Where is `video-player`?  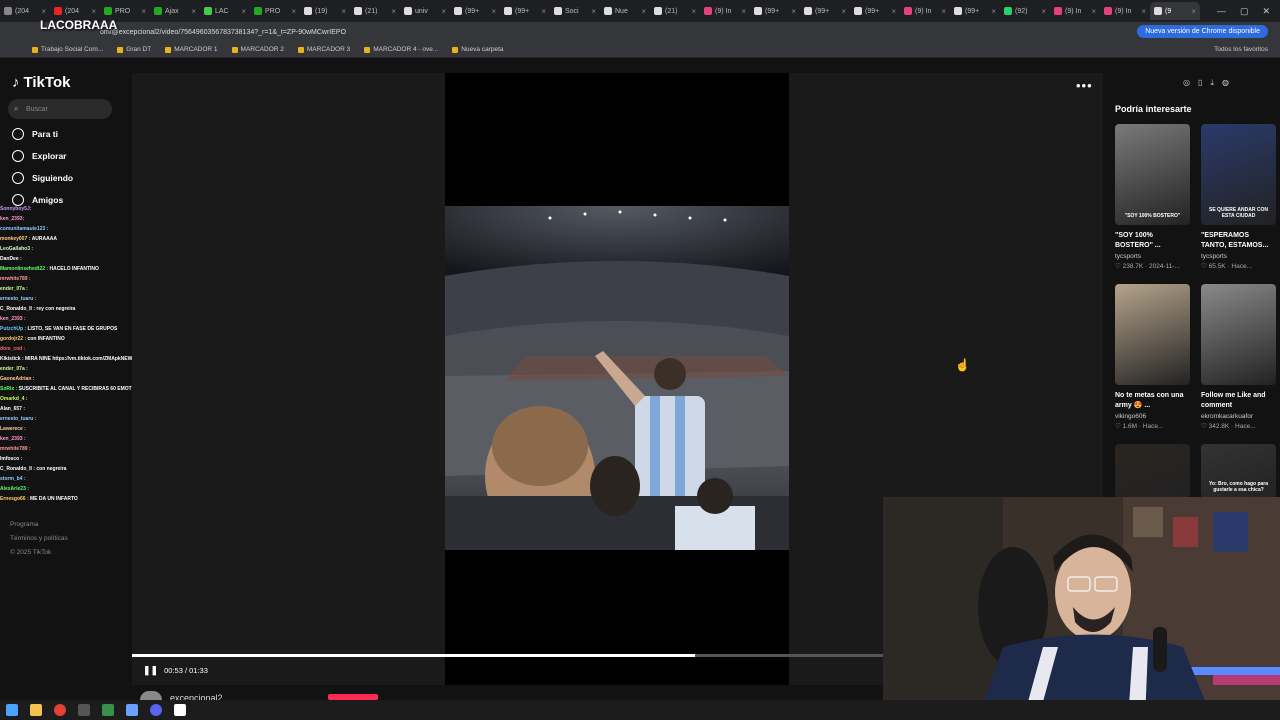 video-player is located at coordinates (617, 378).